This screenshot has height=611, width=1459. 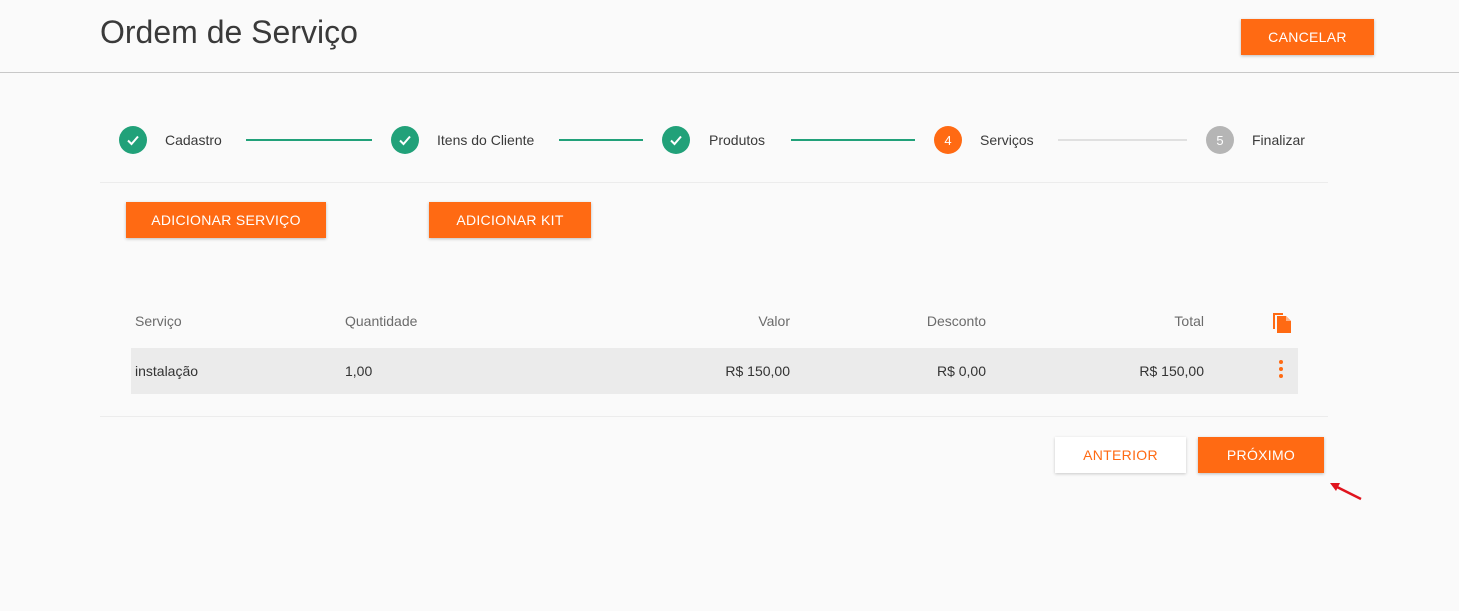 I want to click on add-service-button: ADICIONAR SERVIÇO, so click(x=226, y=220).